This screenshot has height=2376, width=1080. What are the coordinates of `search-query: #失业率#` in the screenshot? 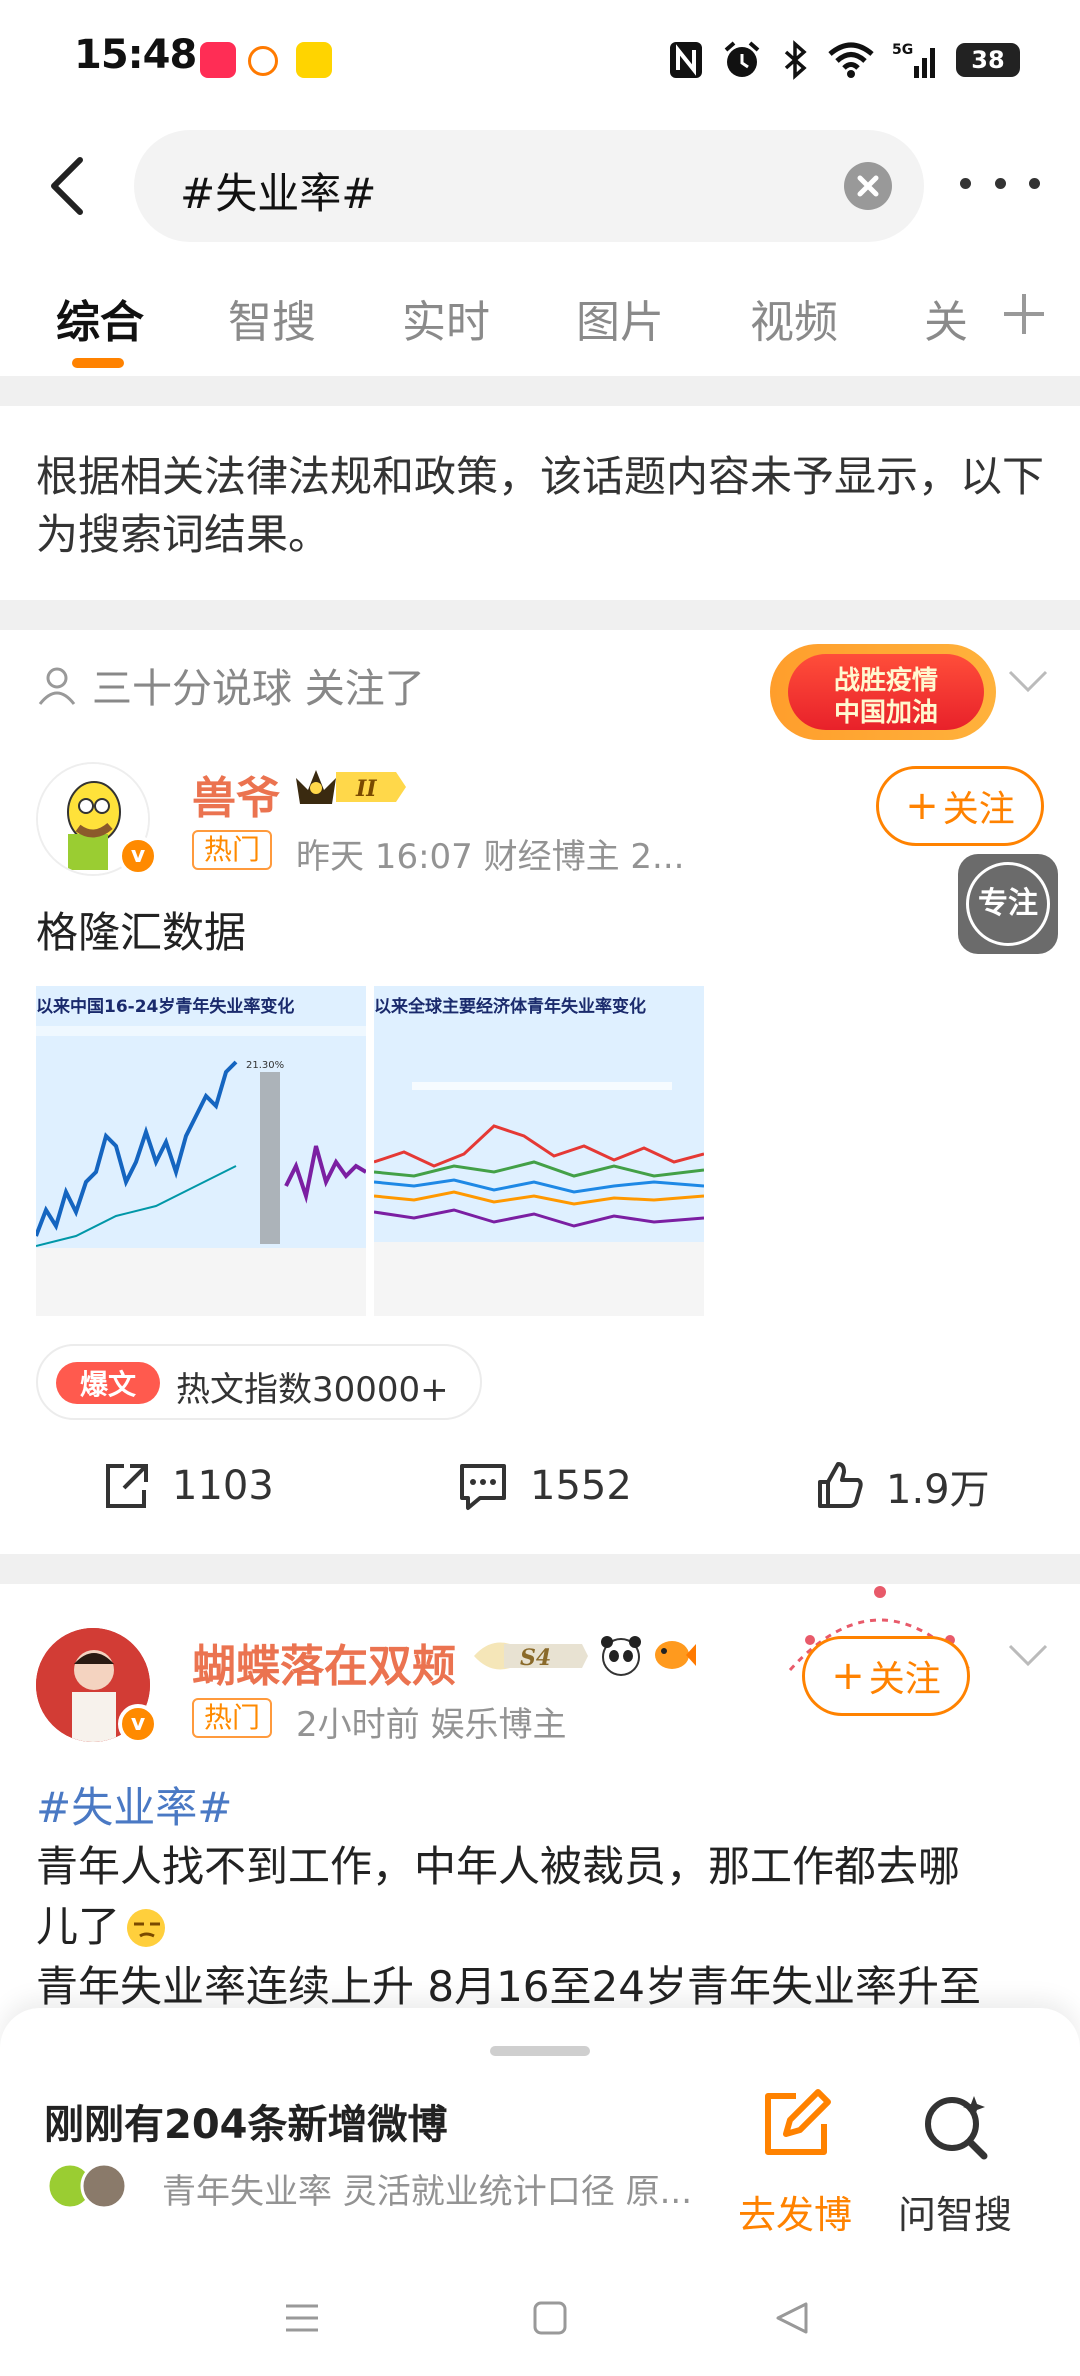 It's located at (278, 193).